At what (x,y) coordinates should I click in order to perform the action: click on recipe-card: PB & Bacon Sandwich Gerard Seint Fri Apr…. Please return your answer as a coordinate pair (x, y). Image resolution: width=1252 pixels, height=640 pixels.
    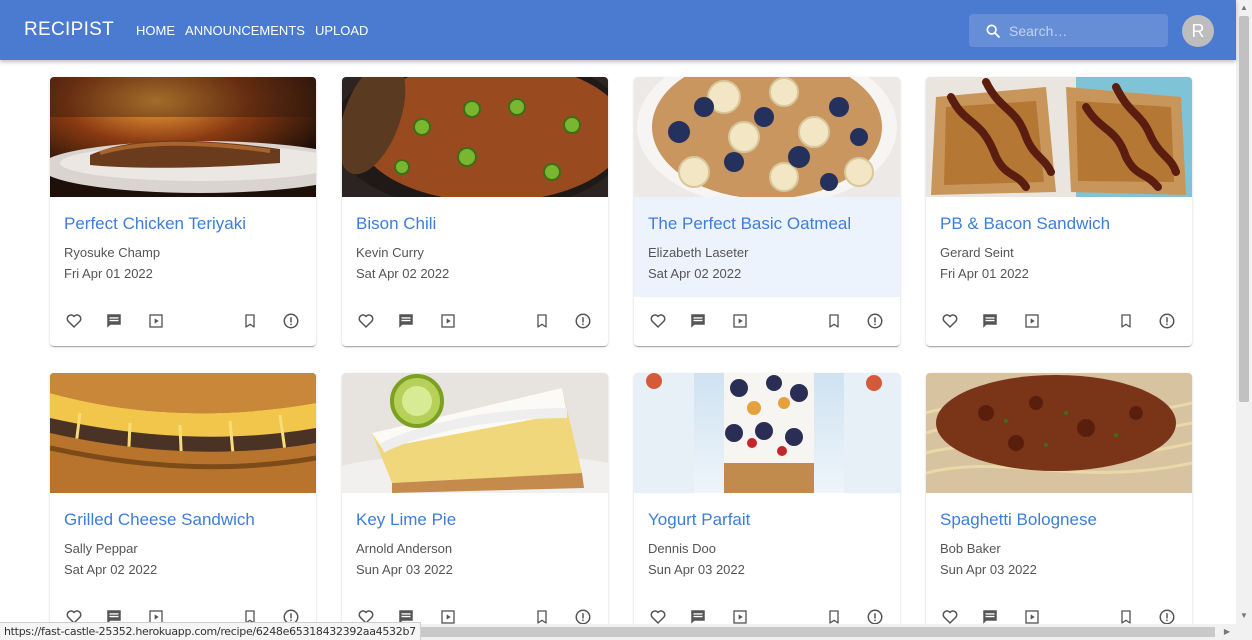
    Looking at the image, I should click on (1059, 211).